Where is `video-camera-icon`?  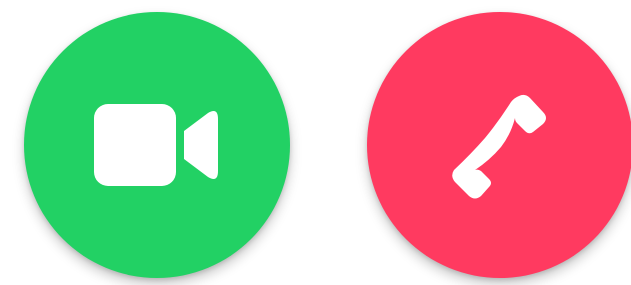 video-camera-icon is located at coordinates (156, 145).